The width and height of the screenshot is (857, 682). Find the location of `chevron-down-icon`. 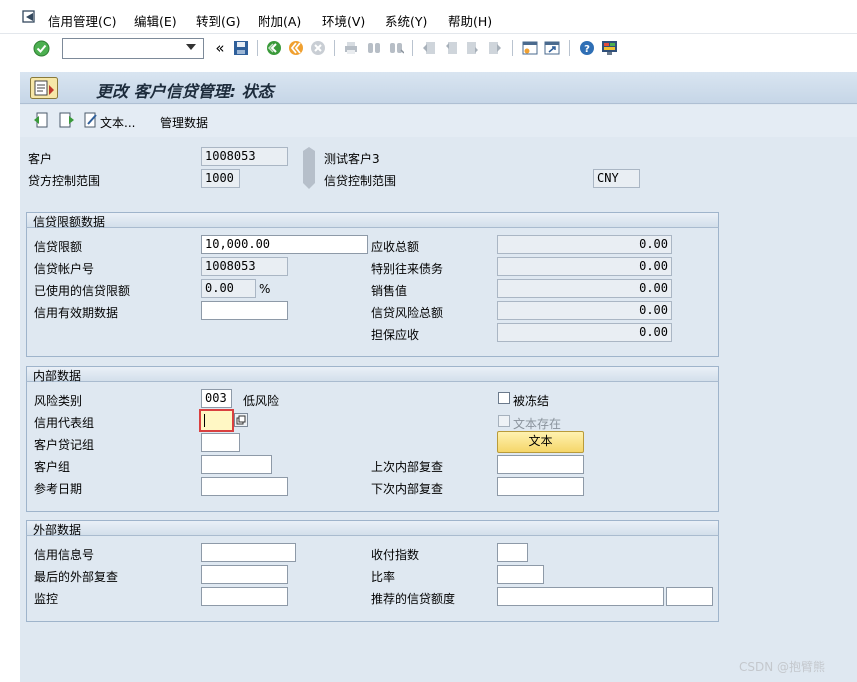

chevron-down-icon is located at coordinates (191, 47).